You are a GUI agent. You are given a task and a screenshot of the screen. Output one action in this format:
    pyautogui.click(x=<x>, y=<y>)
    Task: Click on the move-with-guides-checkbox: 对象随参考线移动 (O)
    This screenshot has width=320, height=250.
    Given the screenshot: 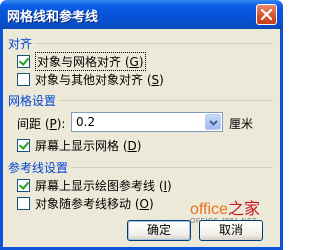 What is the action you would take?
    pyautogui.click(x=85, y=203)
    